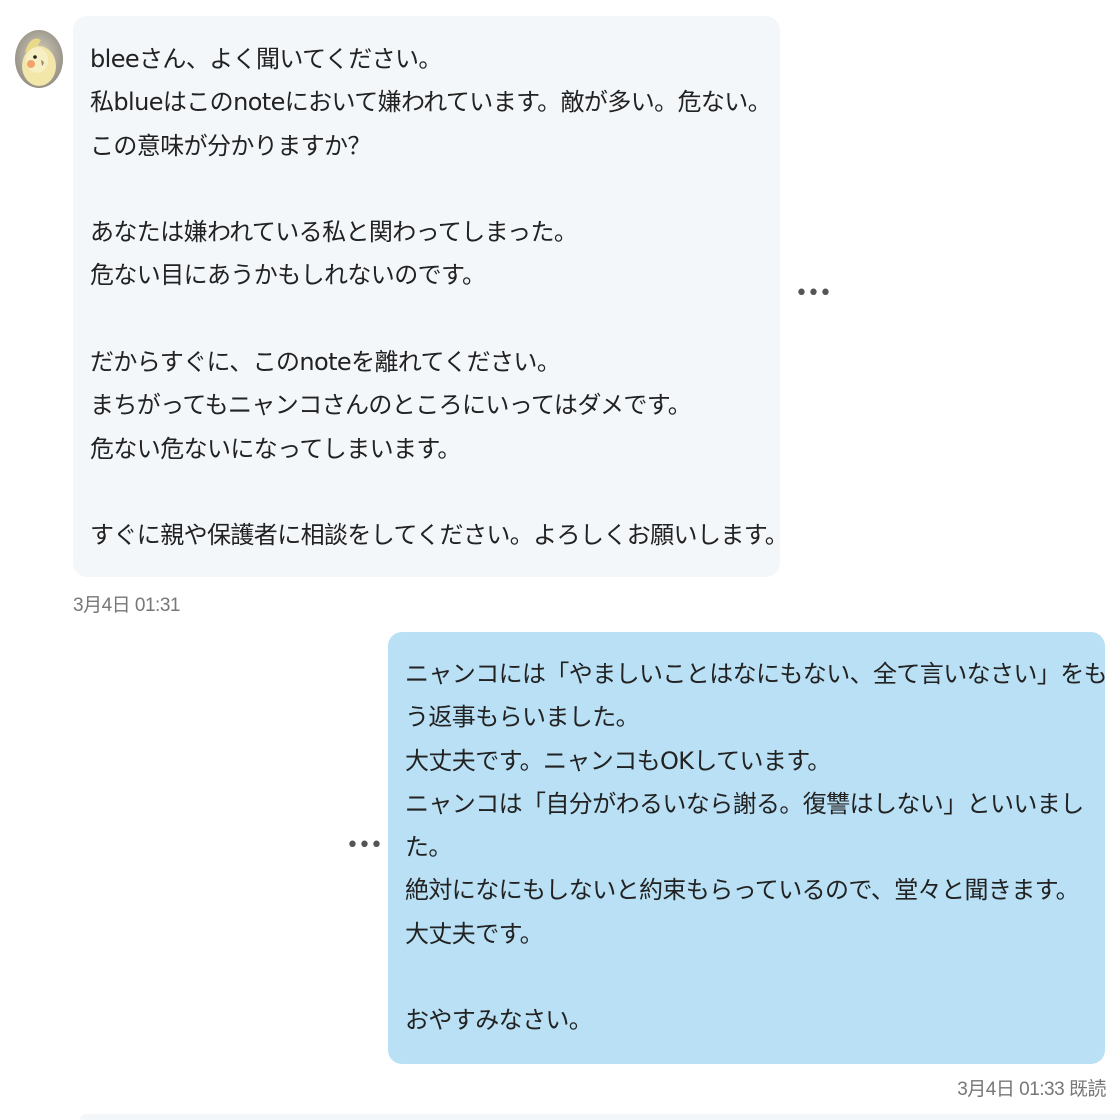 The width and height of the screenshot is (1120, 1120). What do you see at coordinates (266, 59) in the screenshot?
I see `message-line: bleeさん、よく聞いてください。` at bounding box center [266, 59].